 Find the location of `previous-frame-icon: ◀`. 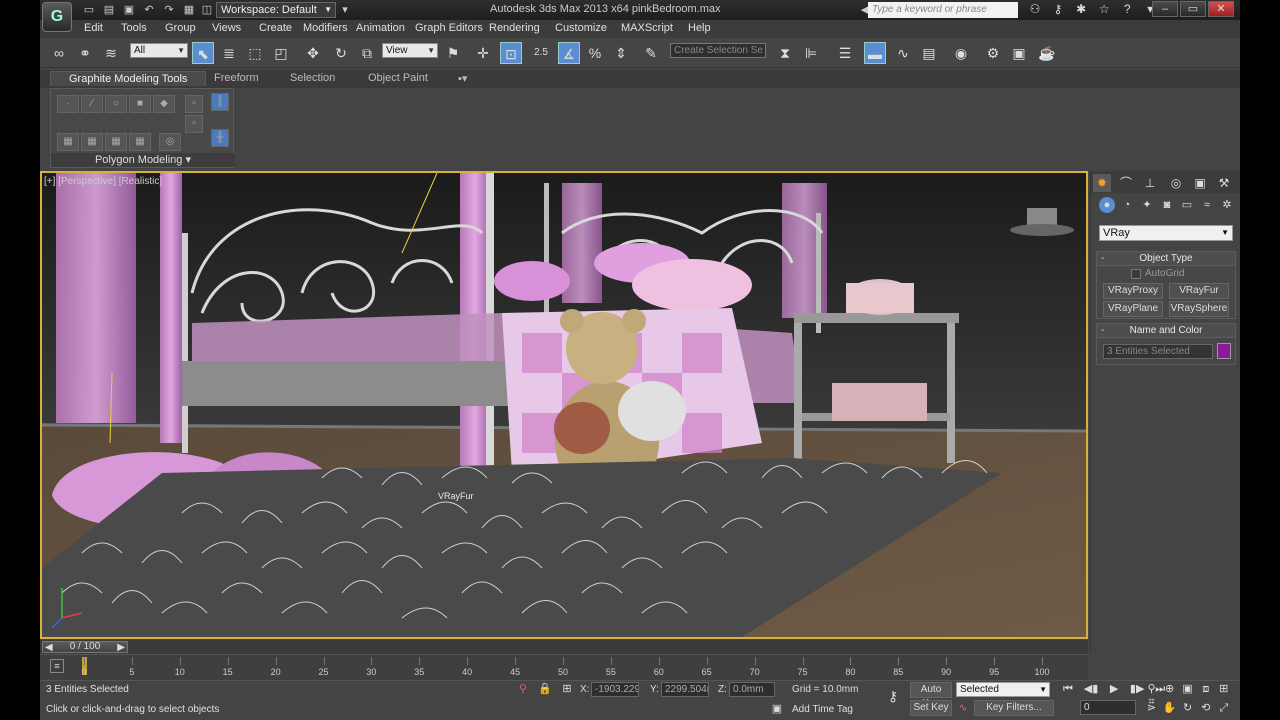

previous-frame-icon: ◀ is located at coordinates (49, 648).